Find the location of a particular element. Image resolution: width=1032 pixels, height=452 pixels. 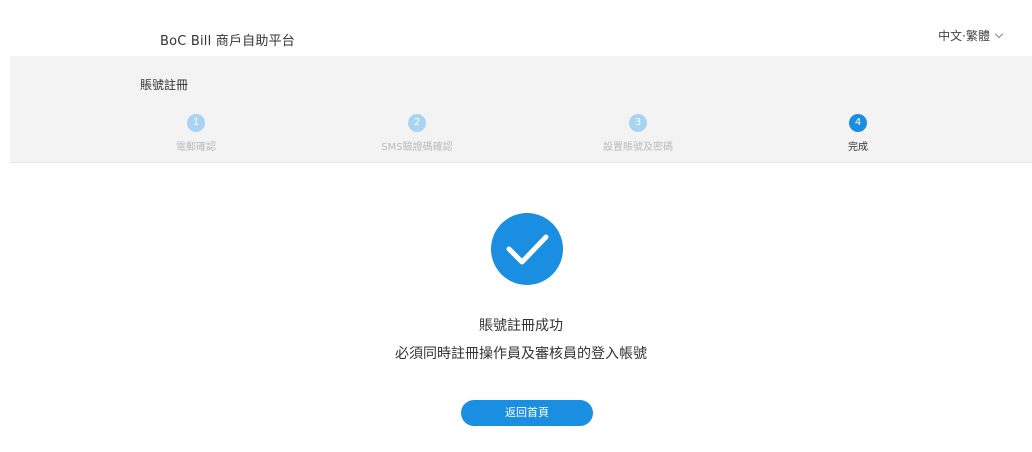

step-number: 4 is located at coordinates (858, 123).